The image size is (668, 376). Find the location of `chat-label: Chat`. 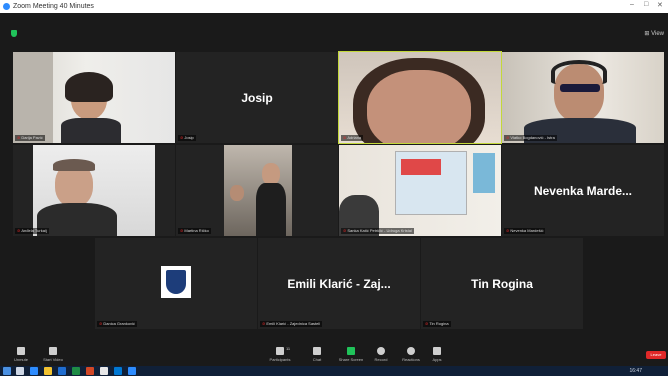

chat-label: Chat is located at coordinates (317, 359).